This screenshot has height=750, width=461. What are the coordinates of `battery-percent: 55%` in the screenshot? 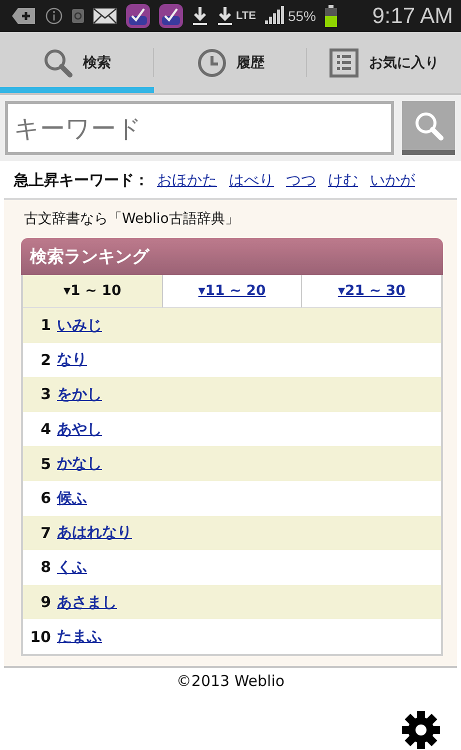 It's located at (302, 16).